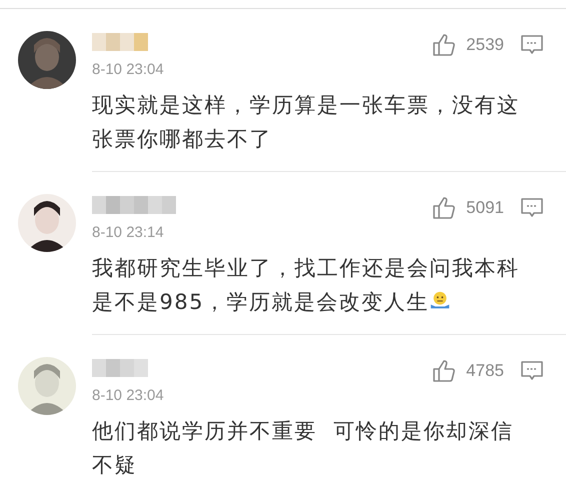  What do you see at coordinates (306, 285) in the screenshot?
I see `comment-text: 我都研究生毕业了，找工作还是会问我本科是不是985，学历就是会改变人生` at bounding box center [306, 285].